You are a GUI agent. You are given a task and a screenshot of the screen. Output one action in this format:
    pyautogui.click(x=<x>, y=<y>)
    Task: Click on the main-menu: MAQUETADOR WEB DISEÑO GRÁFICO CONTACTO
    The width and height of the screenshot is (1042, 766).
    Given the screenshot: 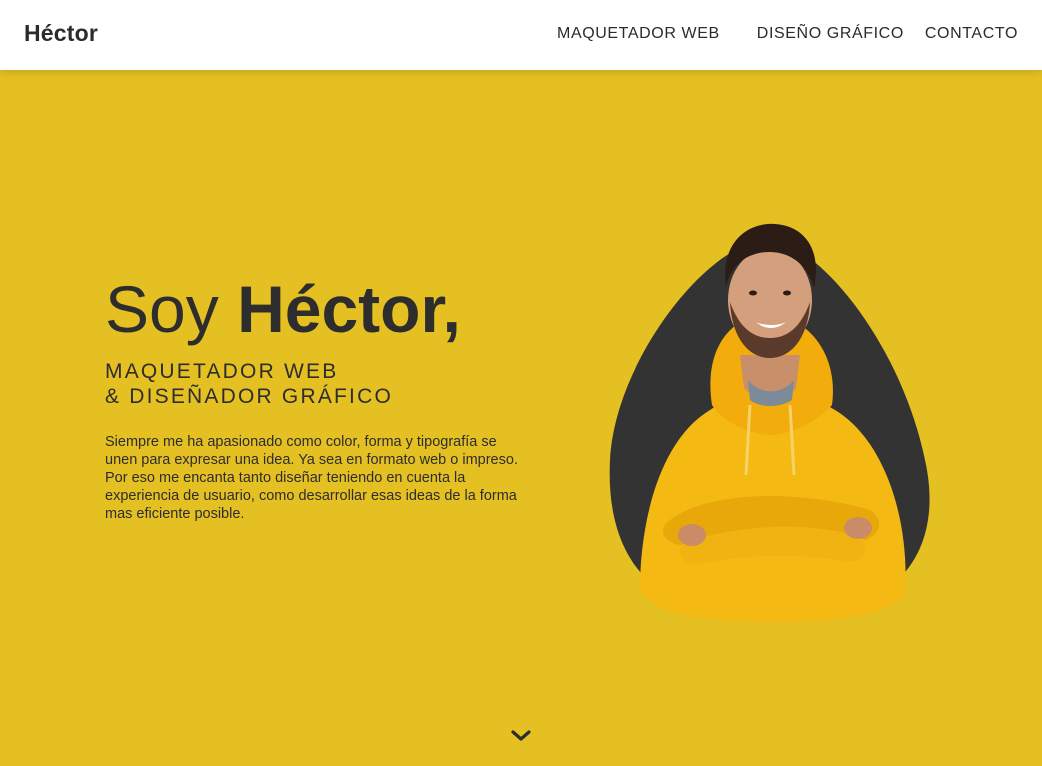 What is the action you would take?
    pyautogui.click(x=787, y=34)
    